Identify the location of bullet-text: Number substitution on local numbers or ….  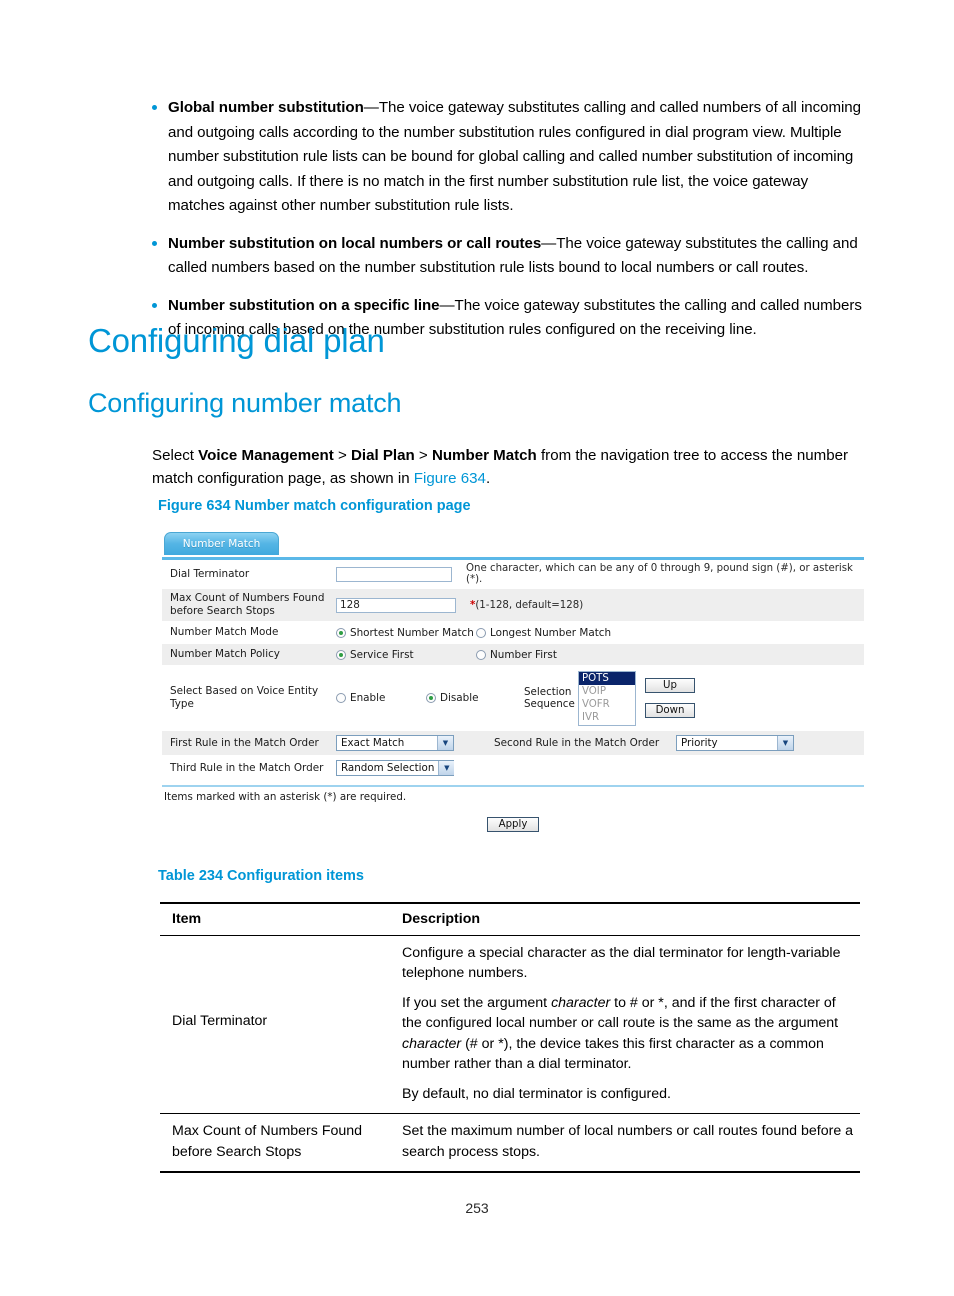
(518, 256).